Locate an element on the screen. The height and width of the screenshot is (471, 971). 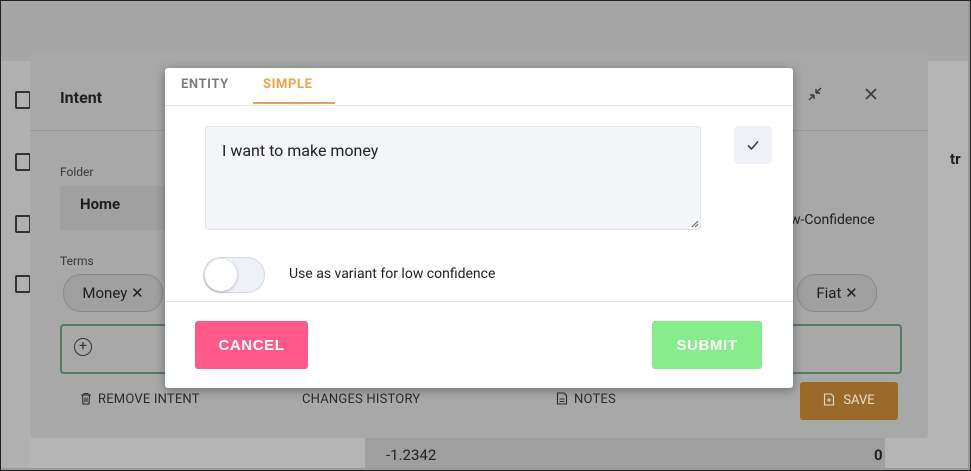
notes-button: NOTES is located at coordinates (586, 399).